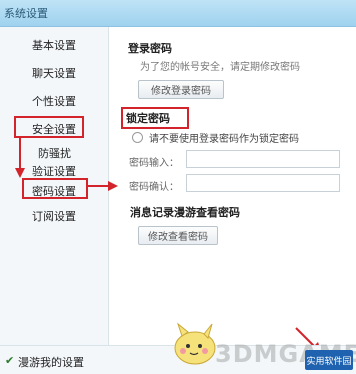  What do you see at coordinates (224, 139) in the screenshot?
I see `lock-password-option-label: 请不要使用登录密码作为锁定密码` at bounding box center [224, 139].